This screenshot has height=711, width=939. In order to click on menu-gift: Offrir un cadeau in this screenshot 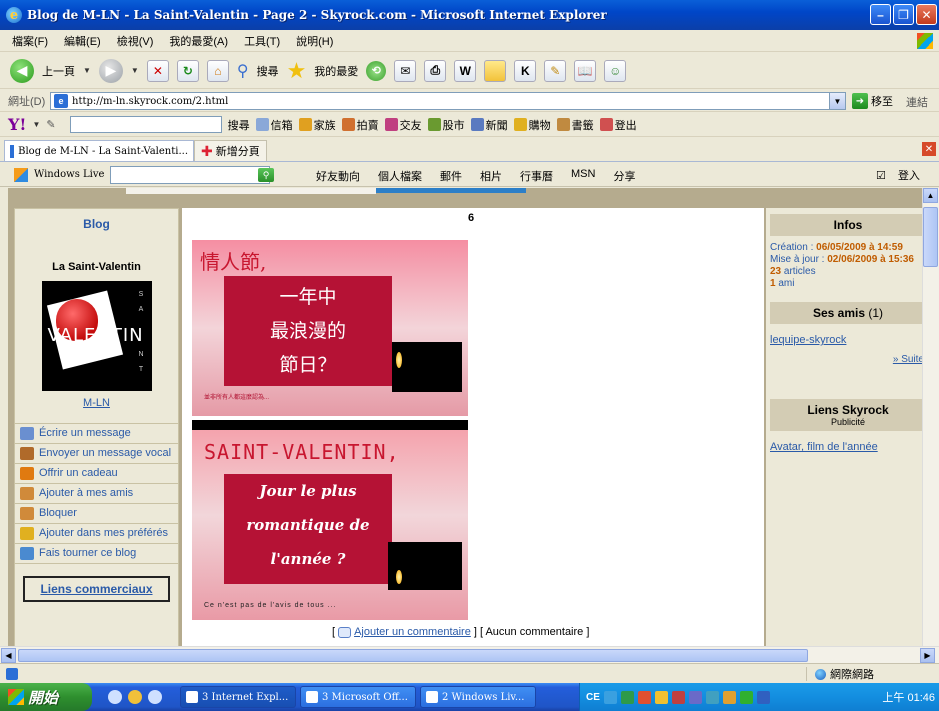, I will do `click(96, 474)`.